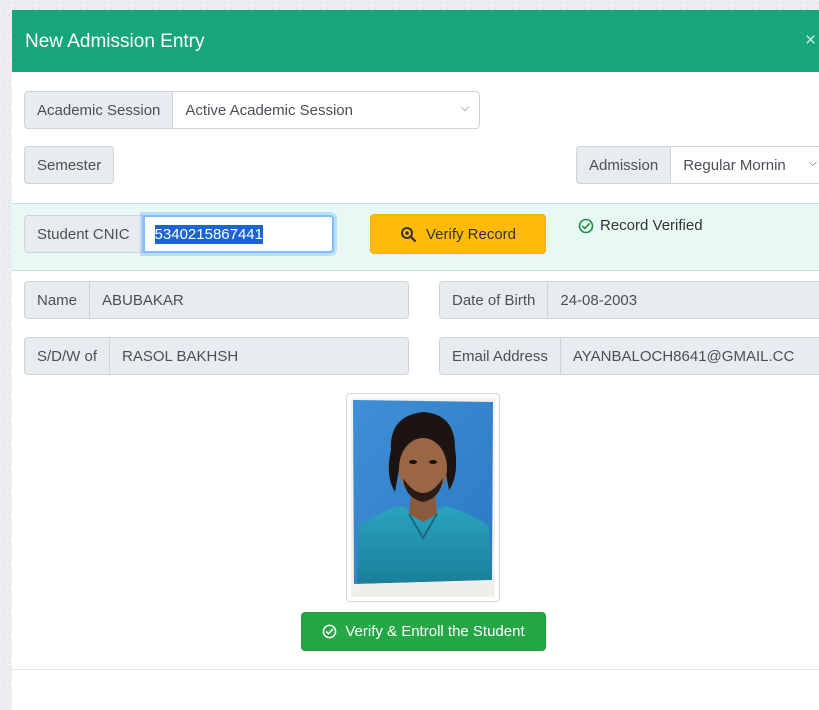 The width and height of the screenshot is (819, 710). I want to click on cnic-group: Student CNIC 5340215867441, so click(179, 234).